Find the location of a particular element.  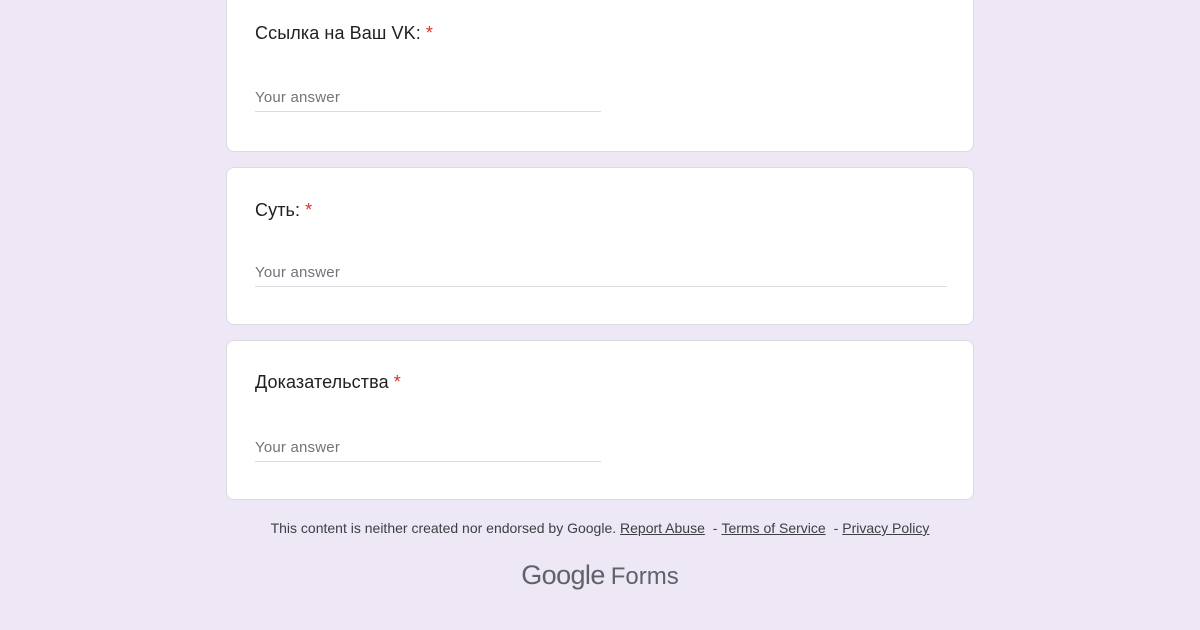

terms-of-service-link: Terms of Service is located at coordinates (773, 528).